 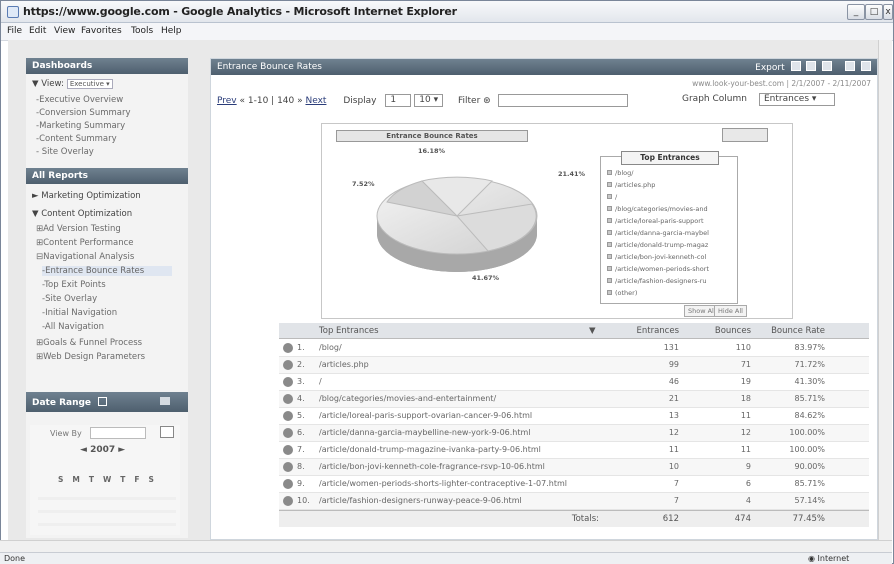 What do you see at coordinates (76, 139) in the screenshot?
I see `dash-content-summary: -Content Summary` at bounding box center [76, 139].